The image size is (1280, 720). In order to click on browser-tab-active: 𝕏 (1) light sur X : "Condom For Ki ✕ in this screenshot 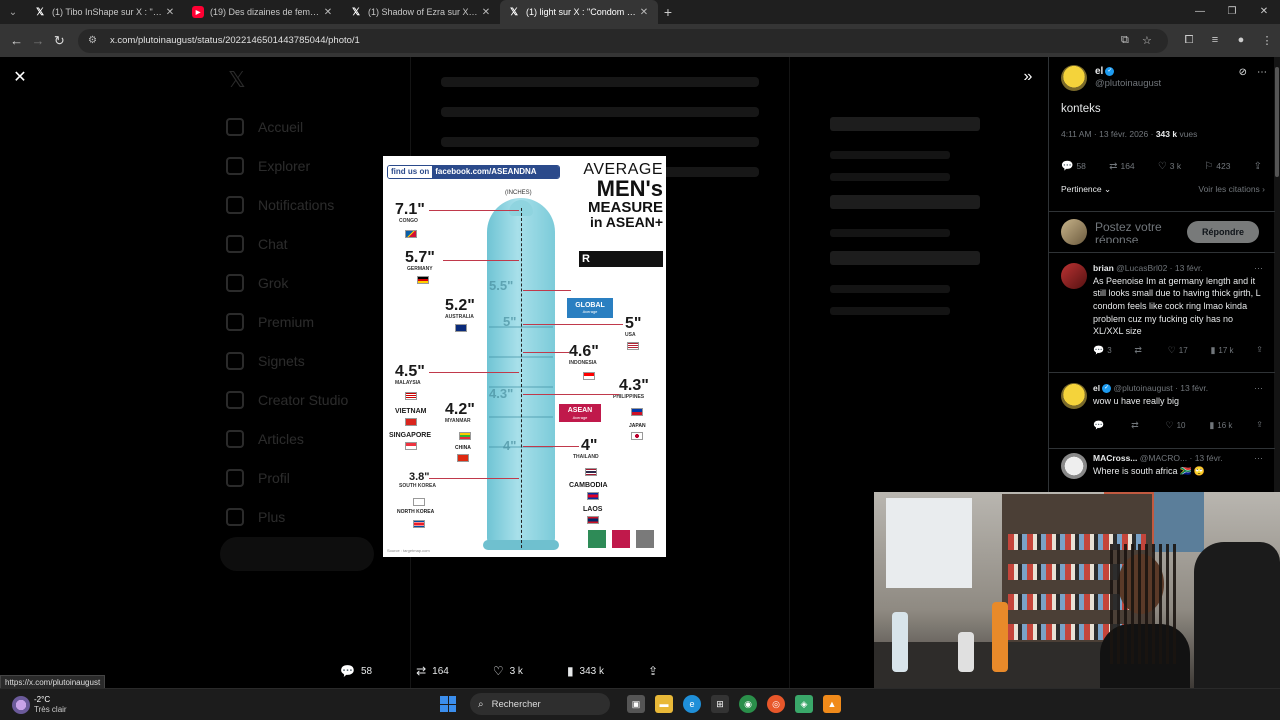, I will do `click(579, 12)`.